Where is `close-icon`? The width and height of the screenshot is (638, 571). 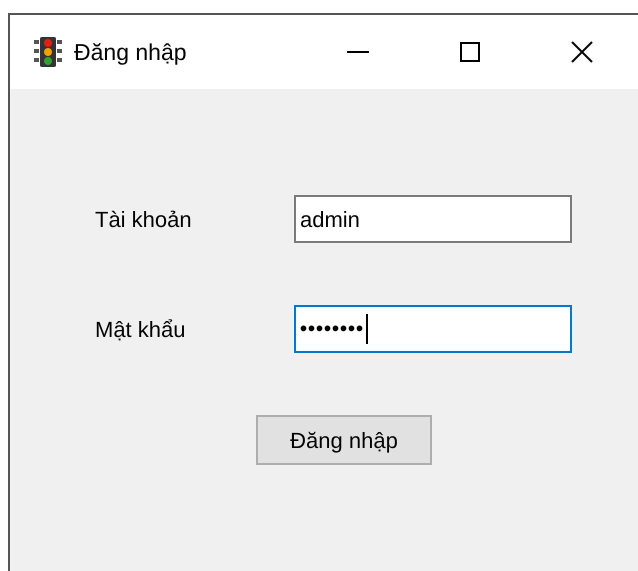 close-icon is located at coordinates (582, 52).